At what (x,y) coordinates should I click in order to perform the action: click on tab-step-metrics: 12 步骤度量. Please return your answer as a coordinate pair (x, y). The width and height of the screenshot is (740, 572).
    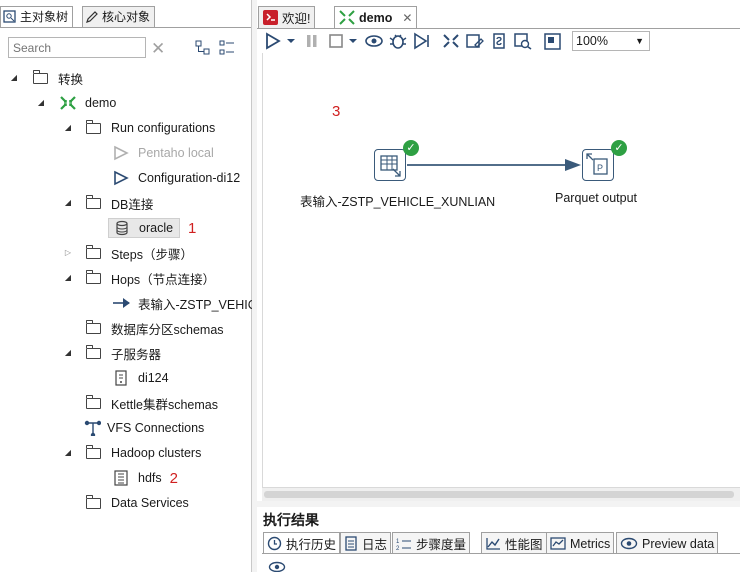
    Looking at the image, I should click on (431, 543).